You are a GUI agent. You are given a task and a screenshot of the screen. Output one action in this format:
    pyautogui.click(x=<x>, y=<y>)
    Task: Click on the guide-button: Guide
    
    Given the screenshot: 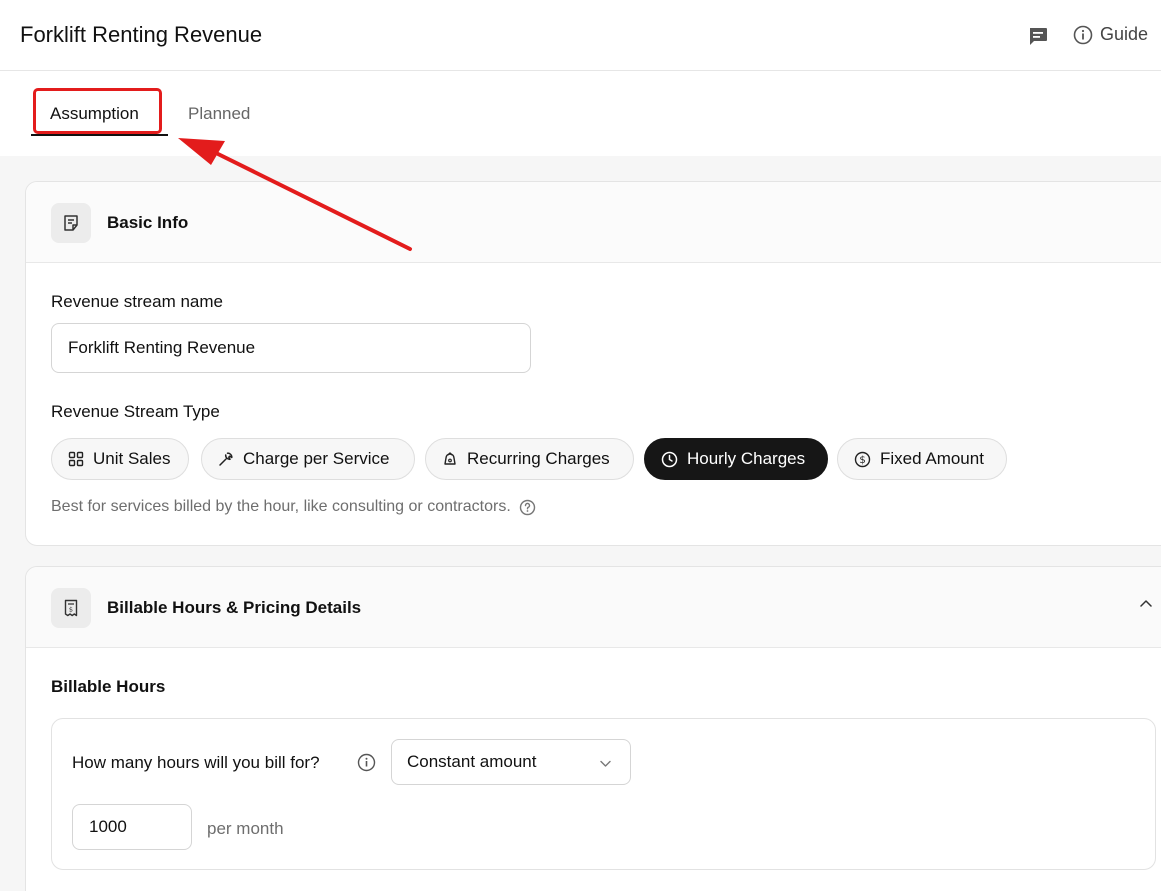 What is the action you would take?
    pyautogui.click(x=1110, y=34)
    